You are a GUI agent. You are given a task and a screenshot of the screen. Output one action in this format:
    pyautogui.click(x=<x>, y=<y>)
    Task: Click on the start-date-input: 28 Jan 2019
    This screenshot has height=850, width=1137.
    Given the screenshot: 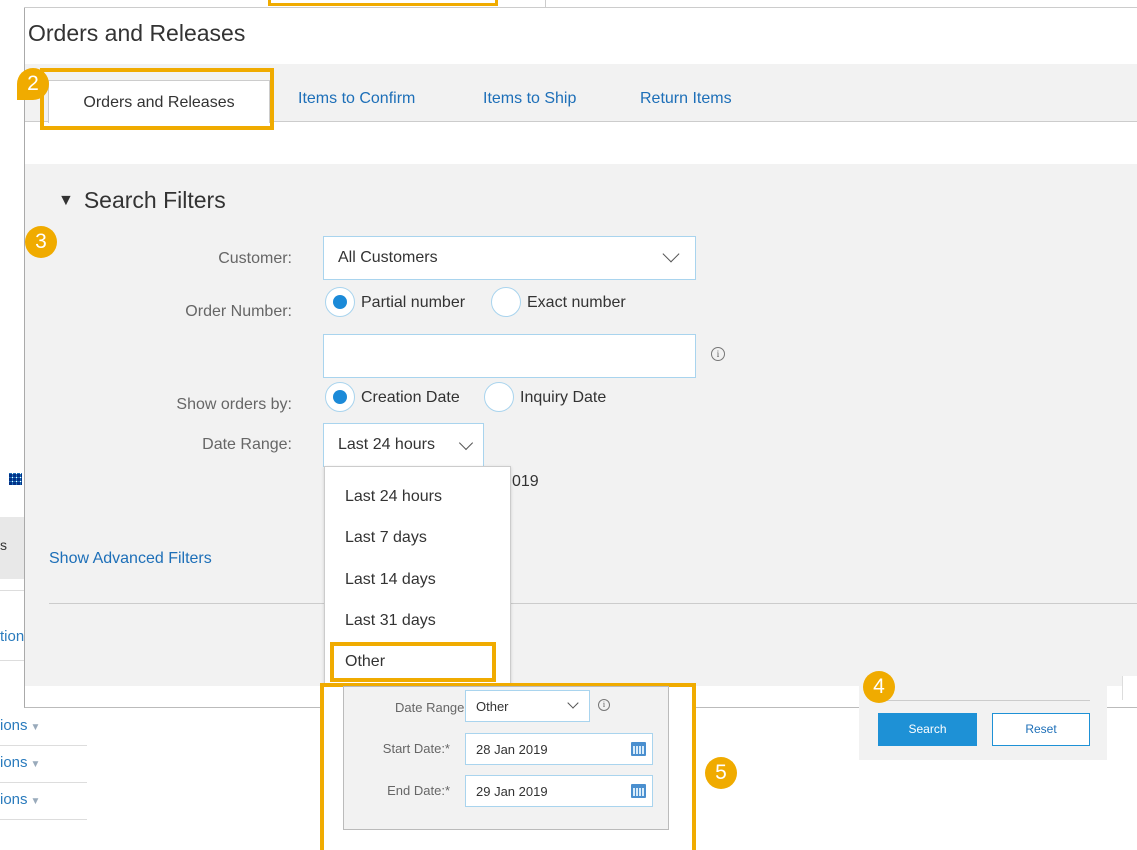 What is the action you would take?
    pyautogui.click(x=559, y=749)
    